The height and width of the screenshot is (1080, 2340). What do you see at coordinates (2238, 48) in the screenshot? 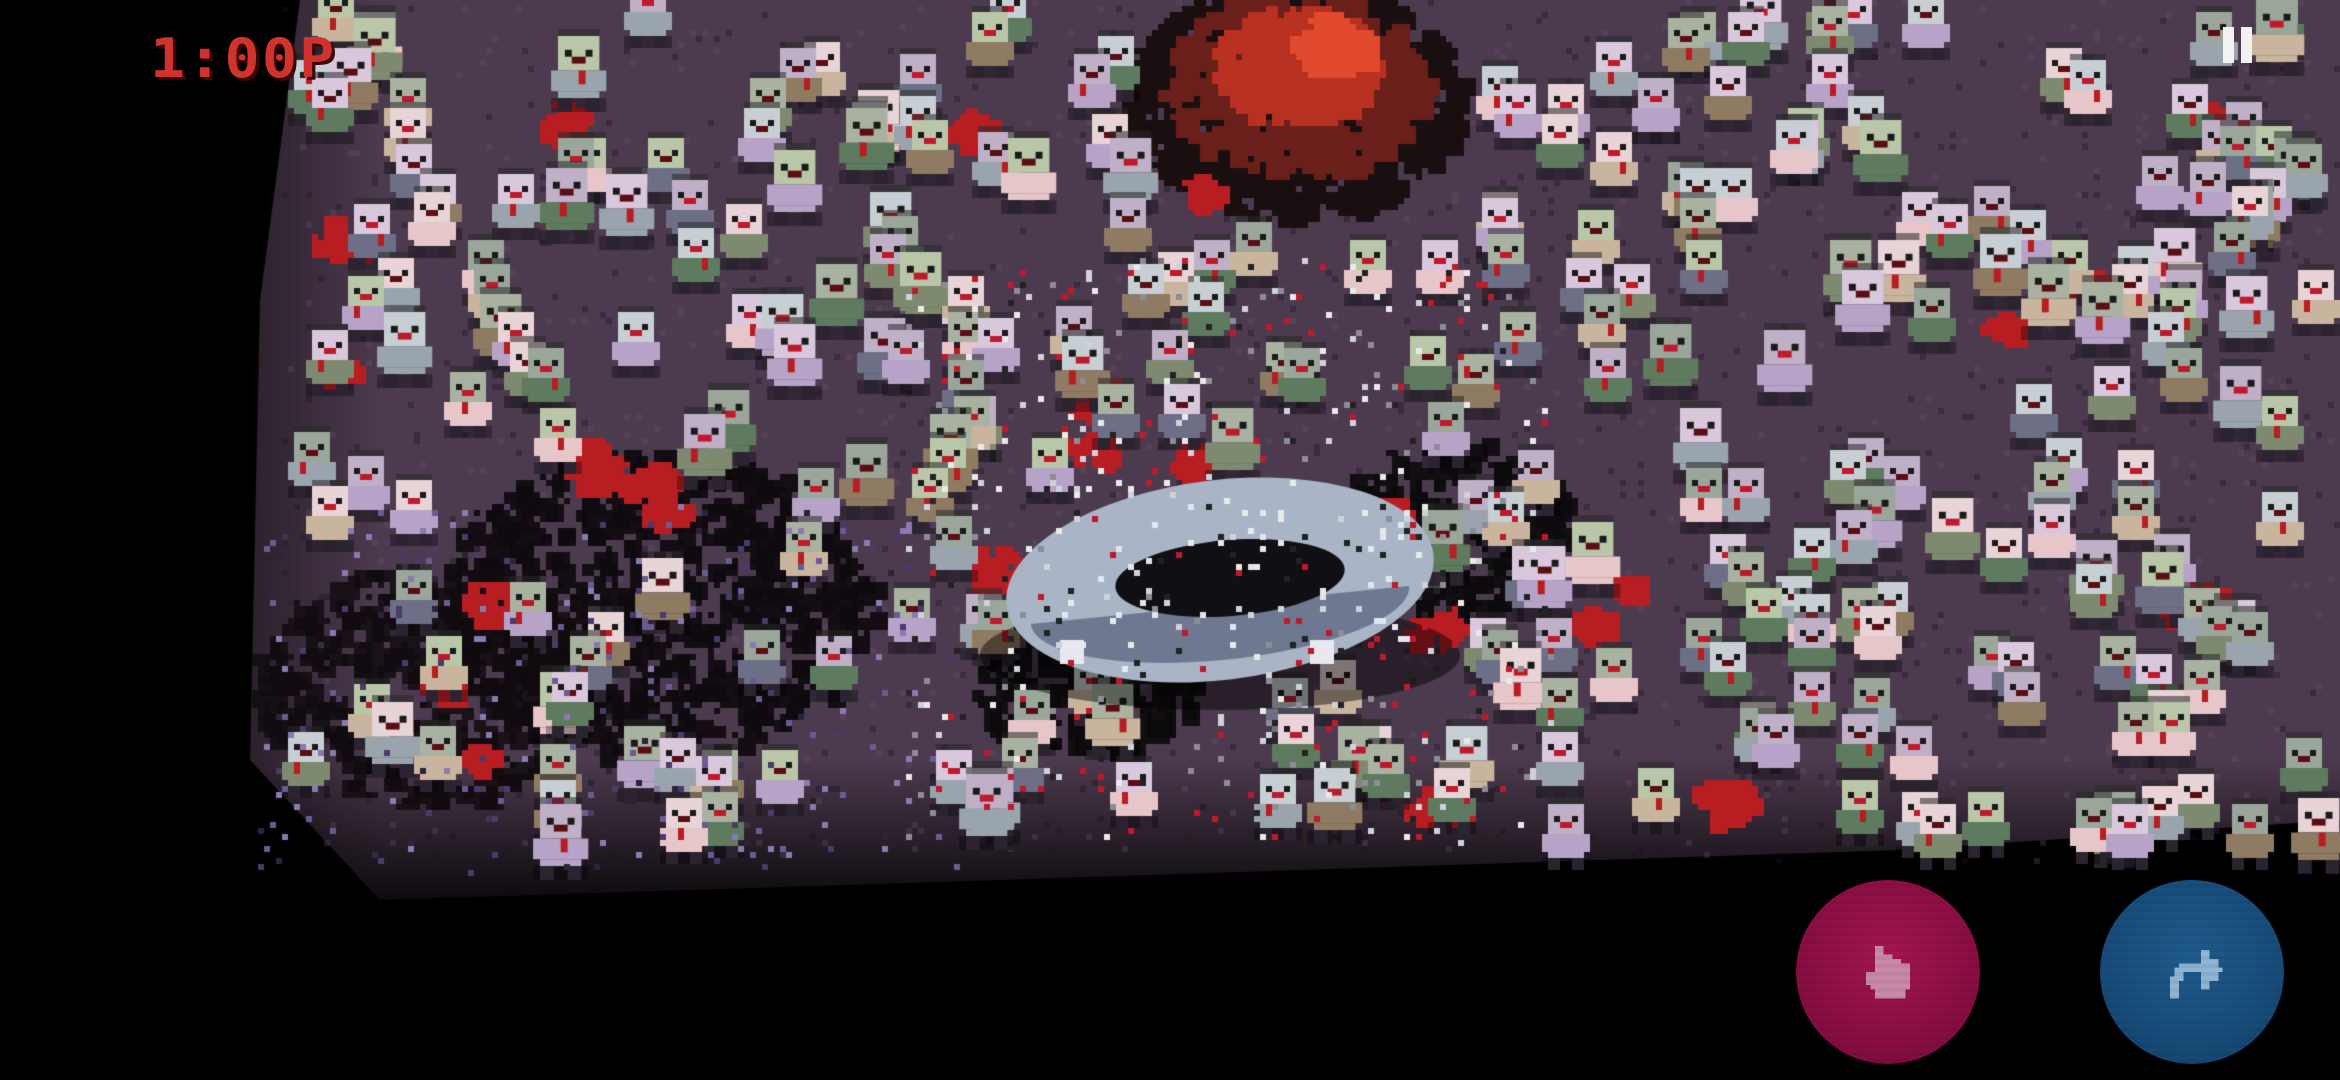
I see `pause-button` at bounding box center [2238, 48].